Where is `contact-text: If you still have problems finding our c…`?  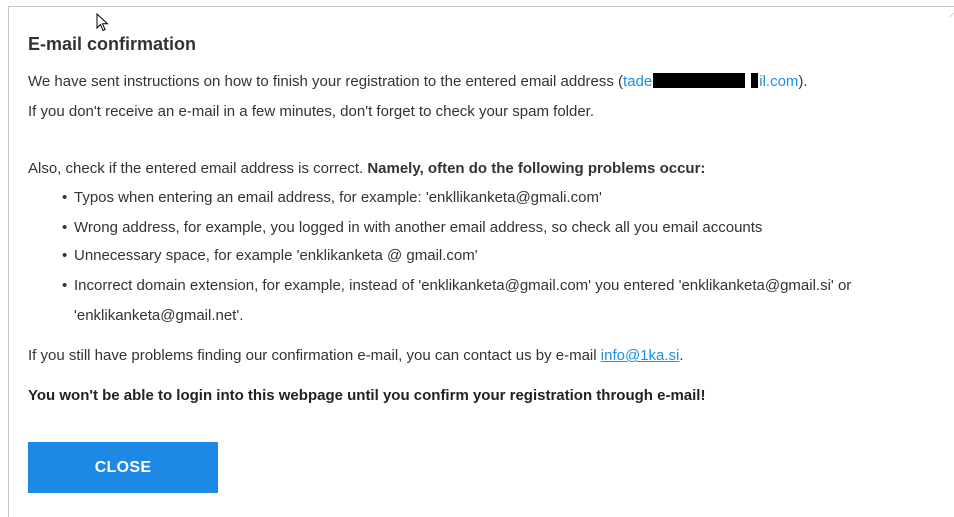 contact-text: If you still have problems finding our c… is located at coordinates (356, 356).